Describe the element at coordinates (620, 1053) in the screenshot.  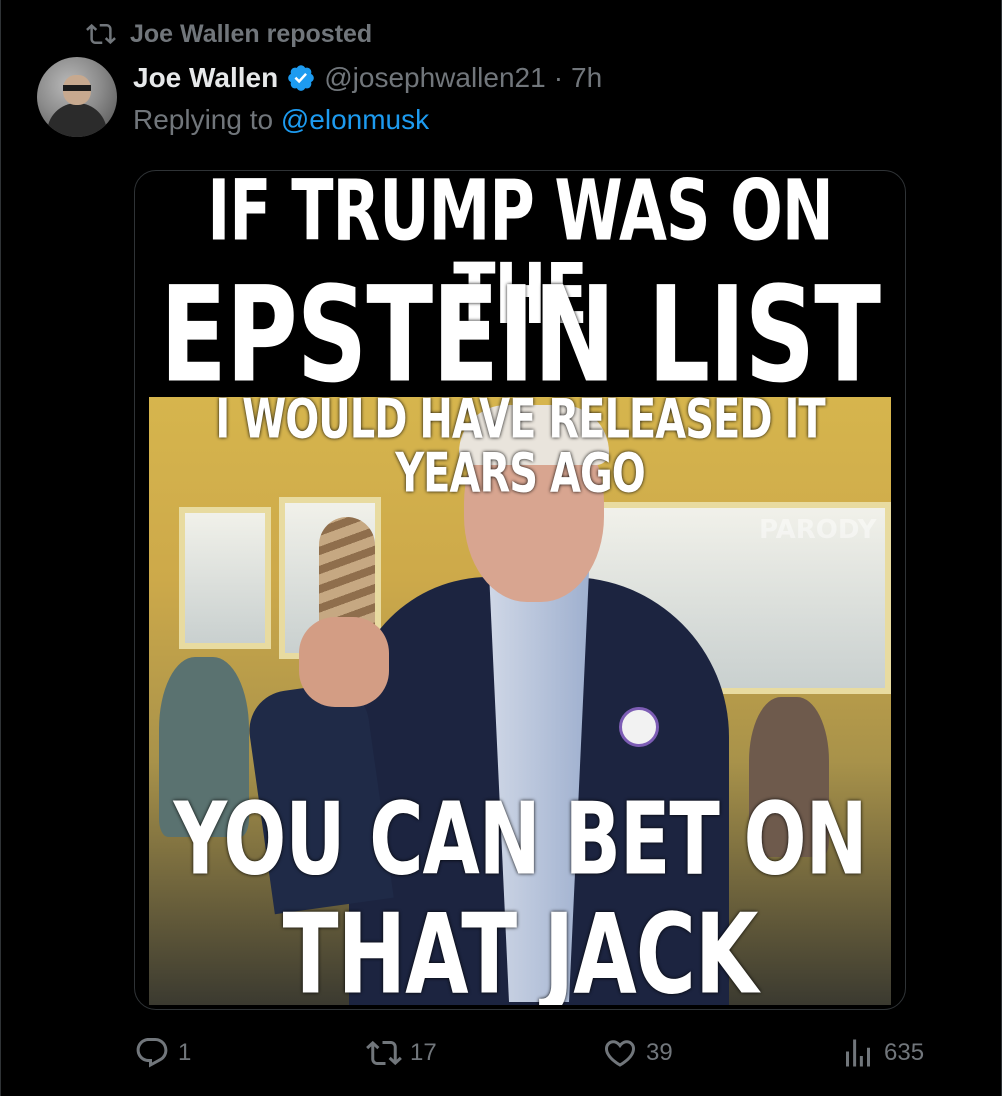
I see `heart-icon` at that location.